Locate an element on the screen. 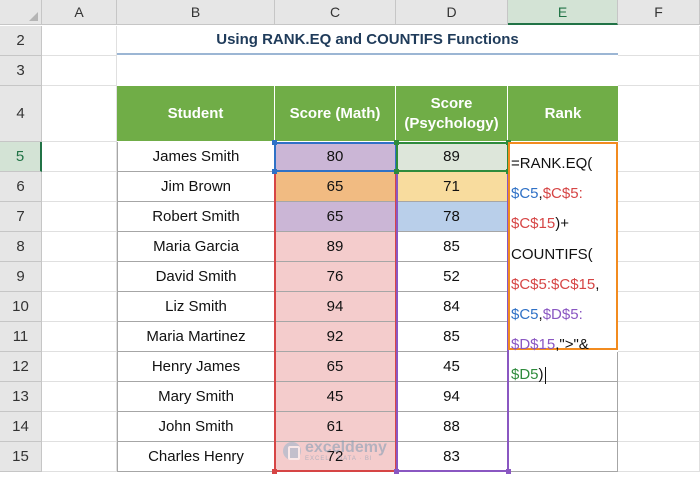 This screenshot has width=700, height=481. exceldemy-logo-icon is located at coordinates (292, 451).